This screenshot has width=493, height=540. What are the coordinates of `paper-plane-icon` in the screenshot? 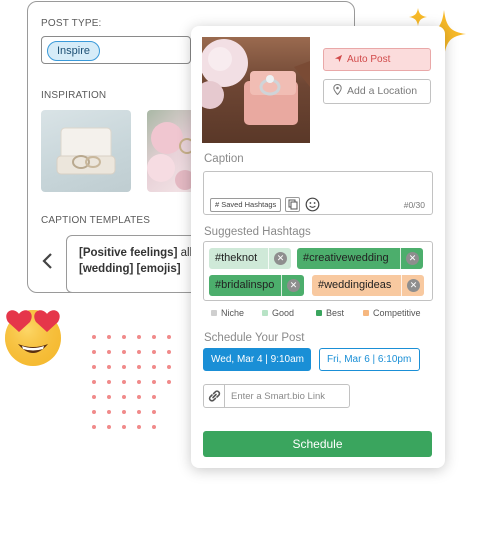 It's located at (338, 58).